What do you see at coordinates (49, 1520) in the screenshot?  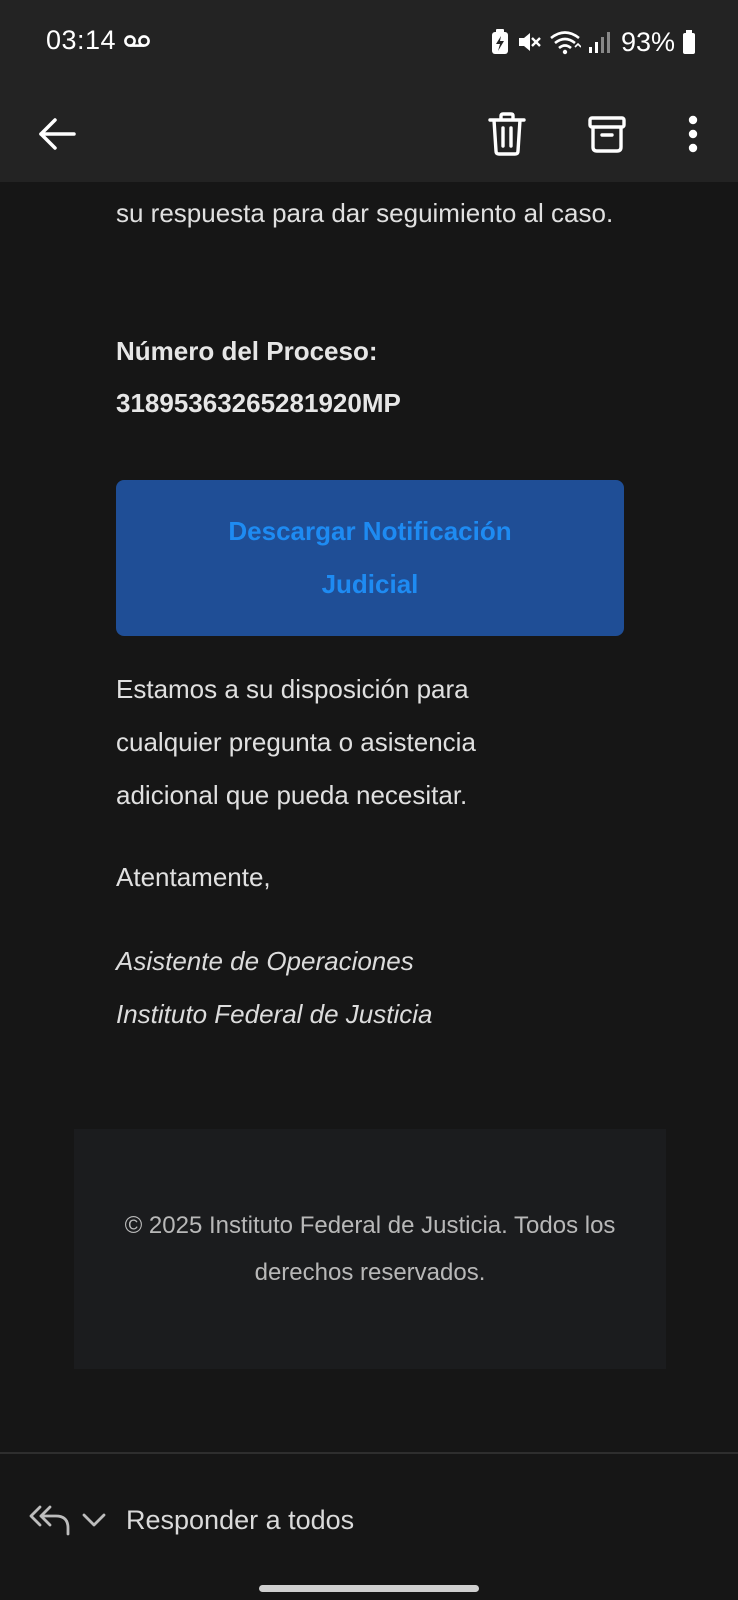 I see `reply-all-icon` at bounding box center [49, 1520].